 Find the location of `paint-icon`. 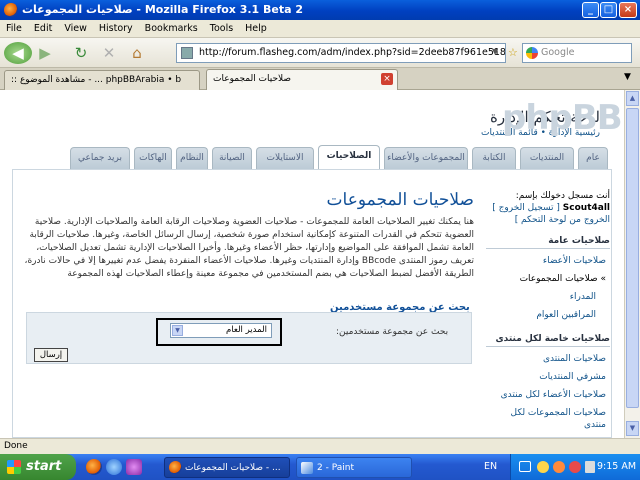

paint-icon is located at coordinates (307, 468).